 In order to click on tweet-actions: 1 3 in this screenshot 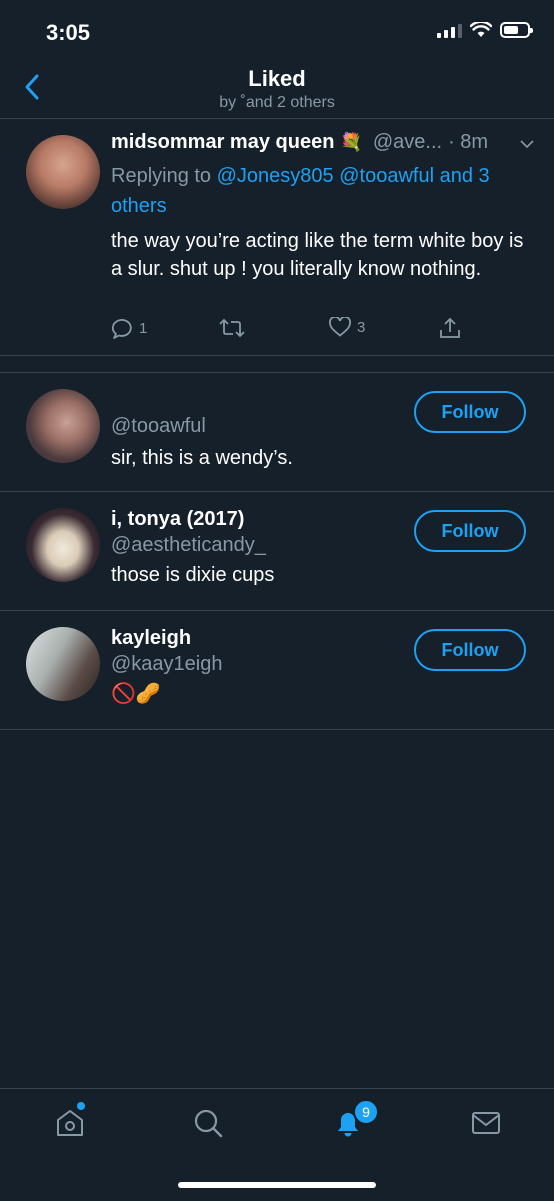, I will do `click(291, 330)`.